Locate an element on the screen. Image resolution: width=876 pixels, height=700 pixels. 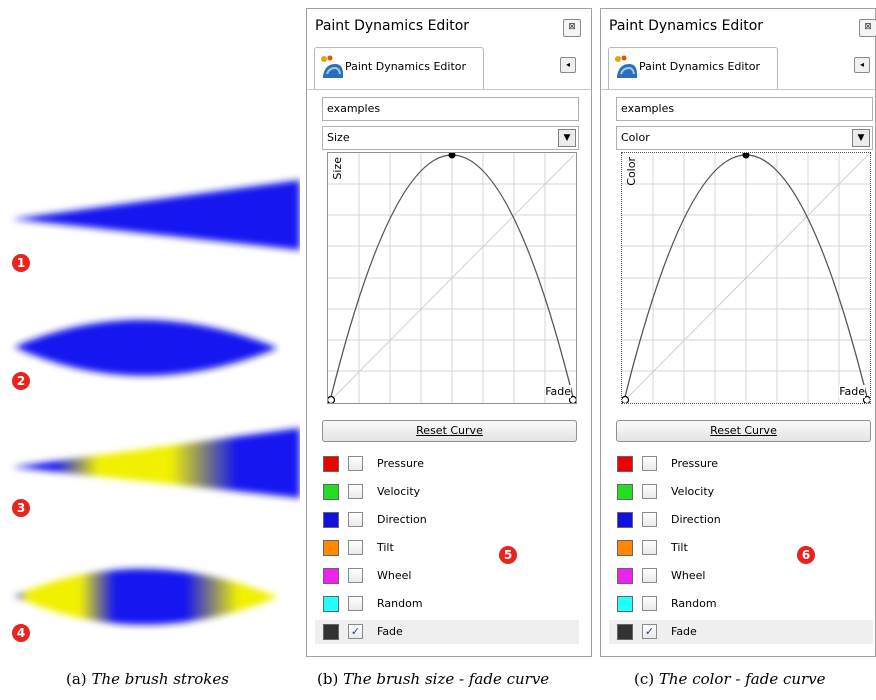
caption-c: (c) The color - fade curve is located at coordinates (730, 679).